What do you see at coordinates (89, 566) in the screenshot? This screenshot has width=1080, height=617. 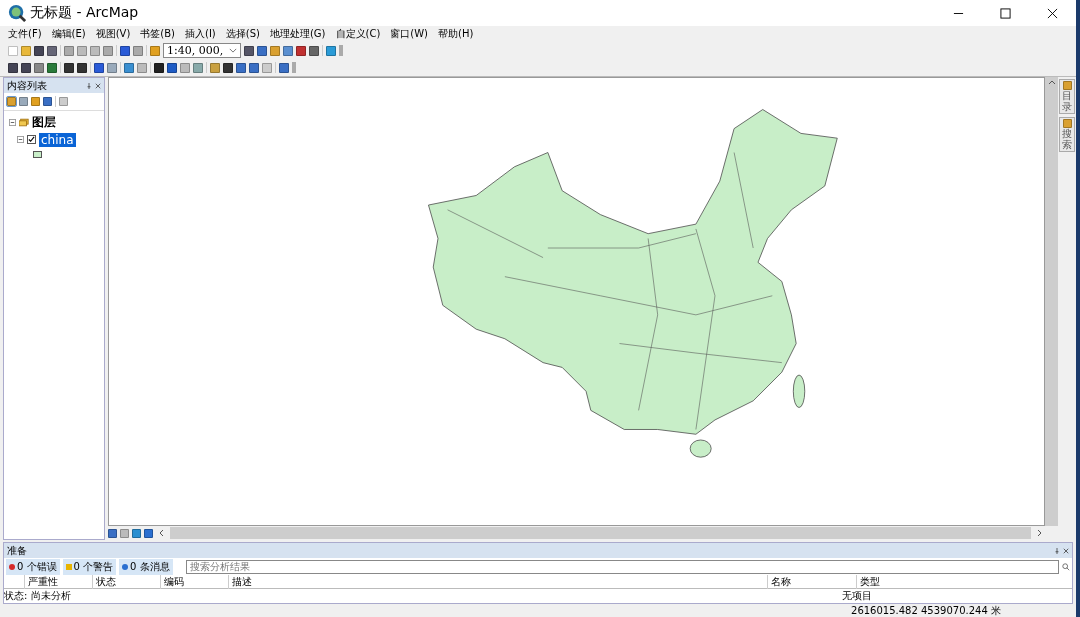 I see `filter-button: 0 个警告` at bounding box center [89, 566].